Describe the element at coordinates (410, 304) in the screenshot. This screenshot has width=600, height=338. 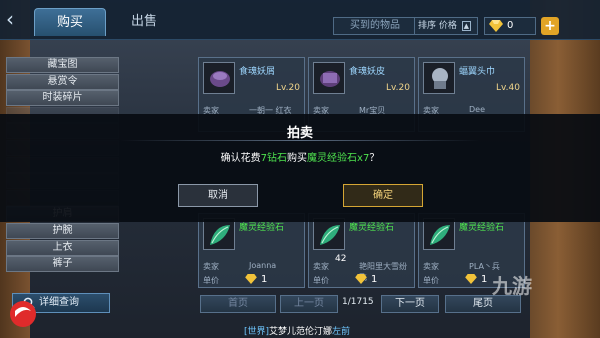
I see `next-page-button: 下一页` at that location.